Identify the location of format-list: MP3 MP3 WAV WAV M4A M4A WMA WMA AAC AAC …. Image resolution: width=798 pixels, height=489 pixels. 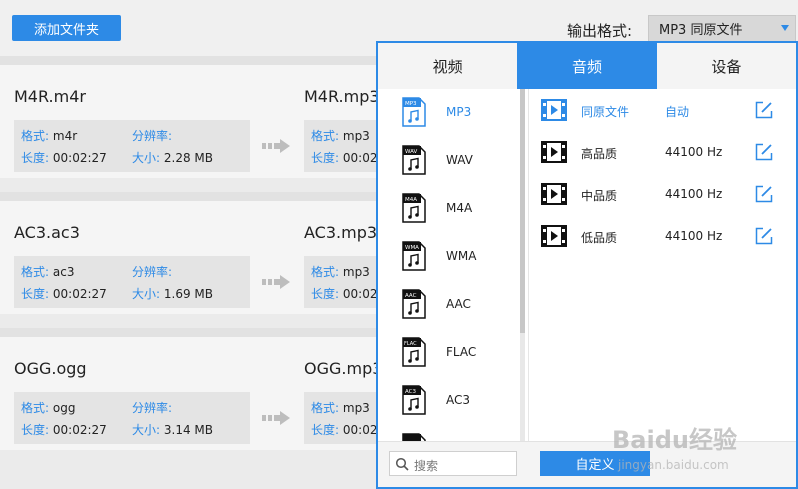
(452, 265).